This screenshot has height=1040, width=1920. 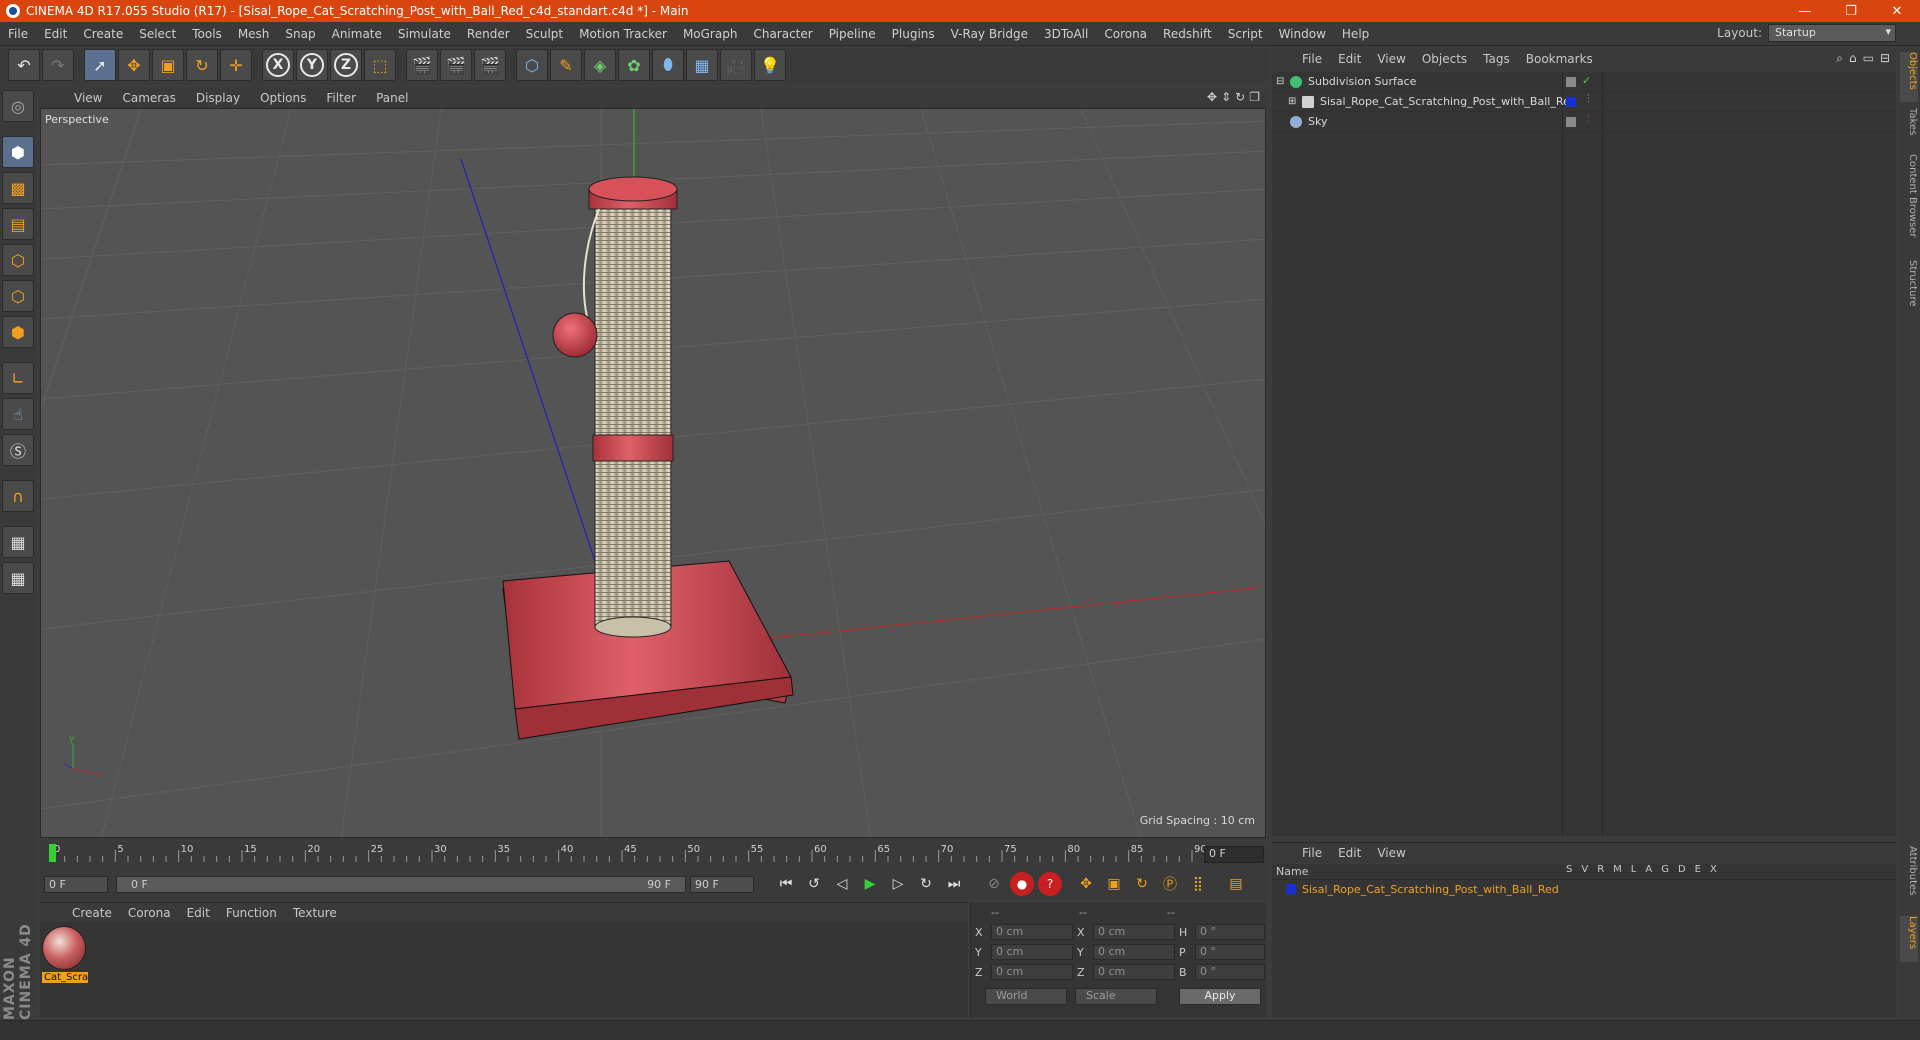 What do you see at coordinates (814, 884) in the screenshot?
I see `previous-key-icon: ↺` at bounding box center [814, 884].